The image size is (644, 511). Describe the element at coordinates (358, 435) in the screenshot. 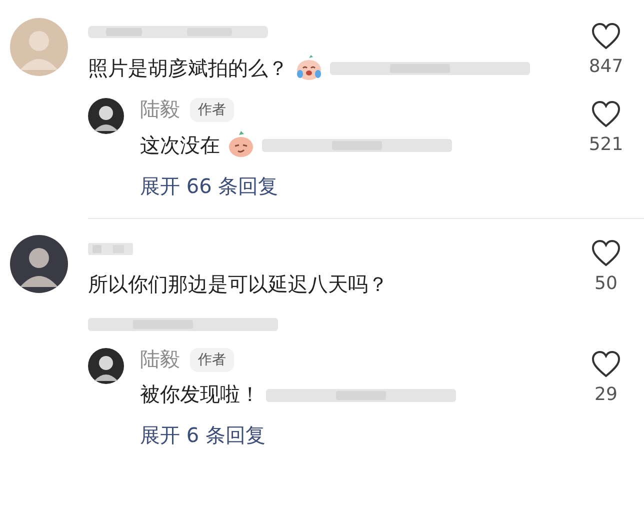

I see `expand-replies-link: 展开 6 条回复` at that location.